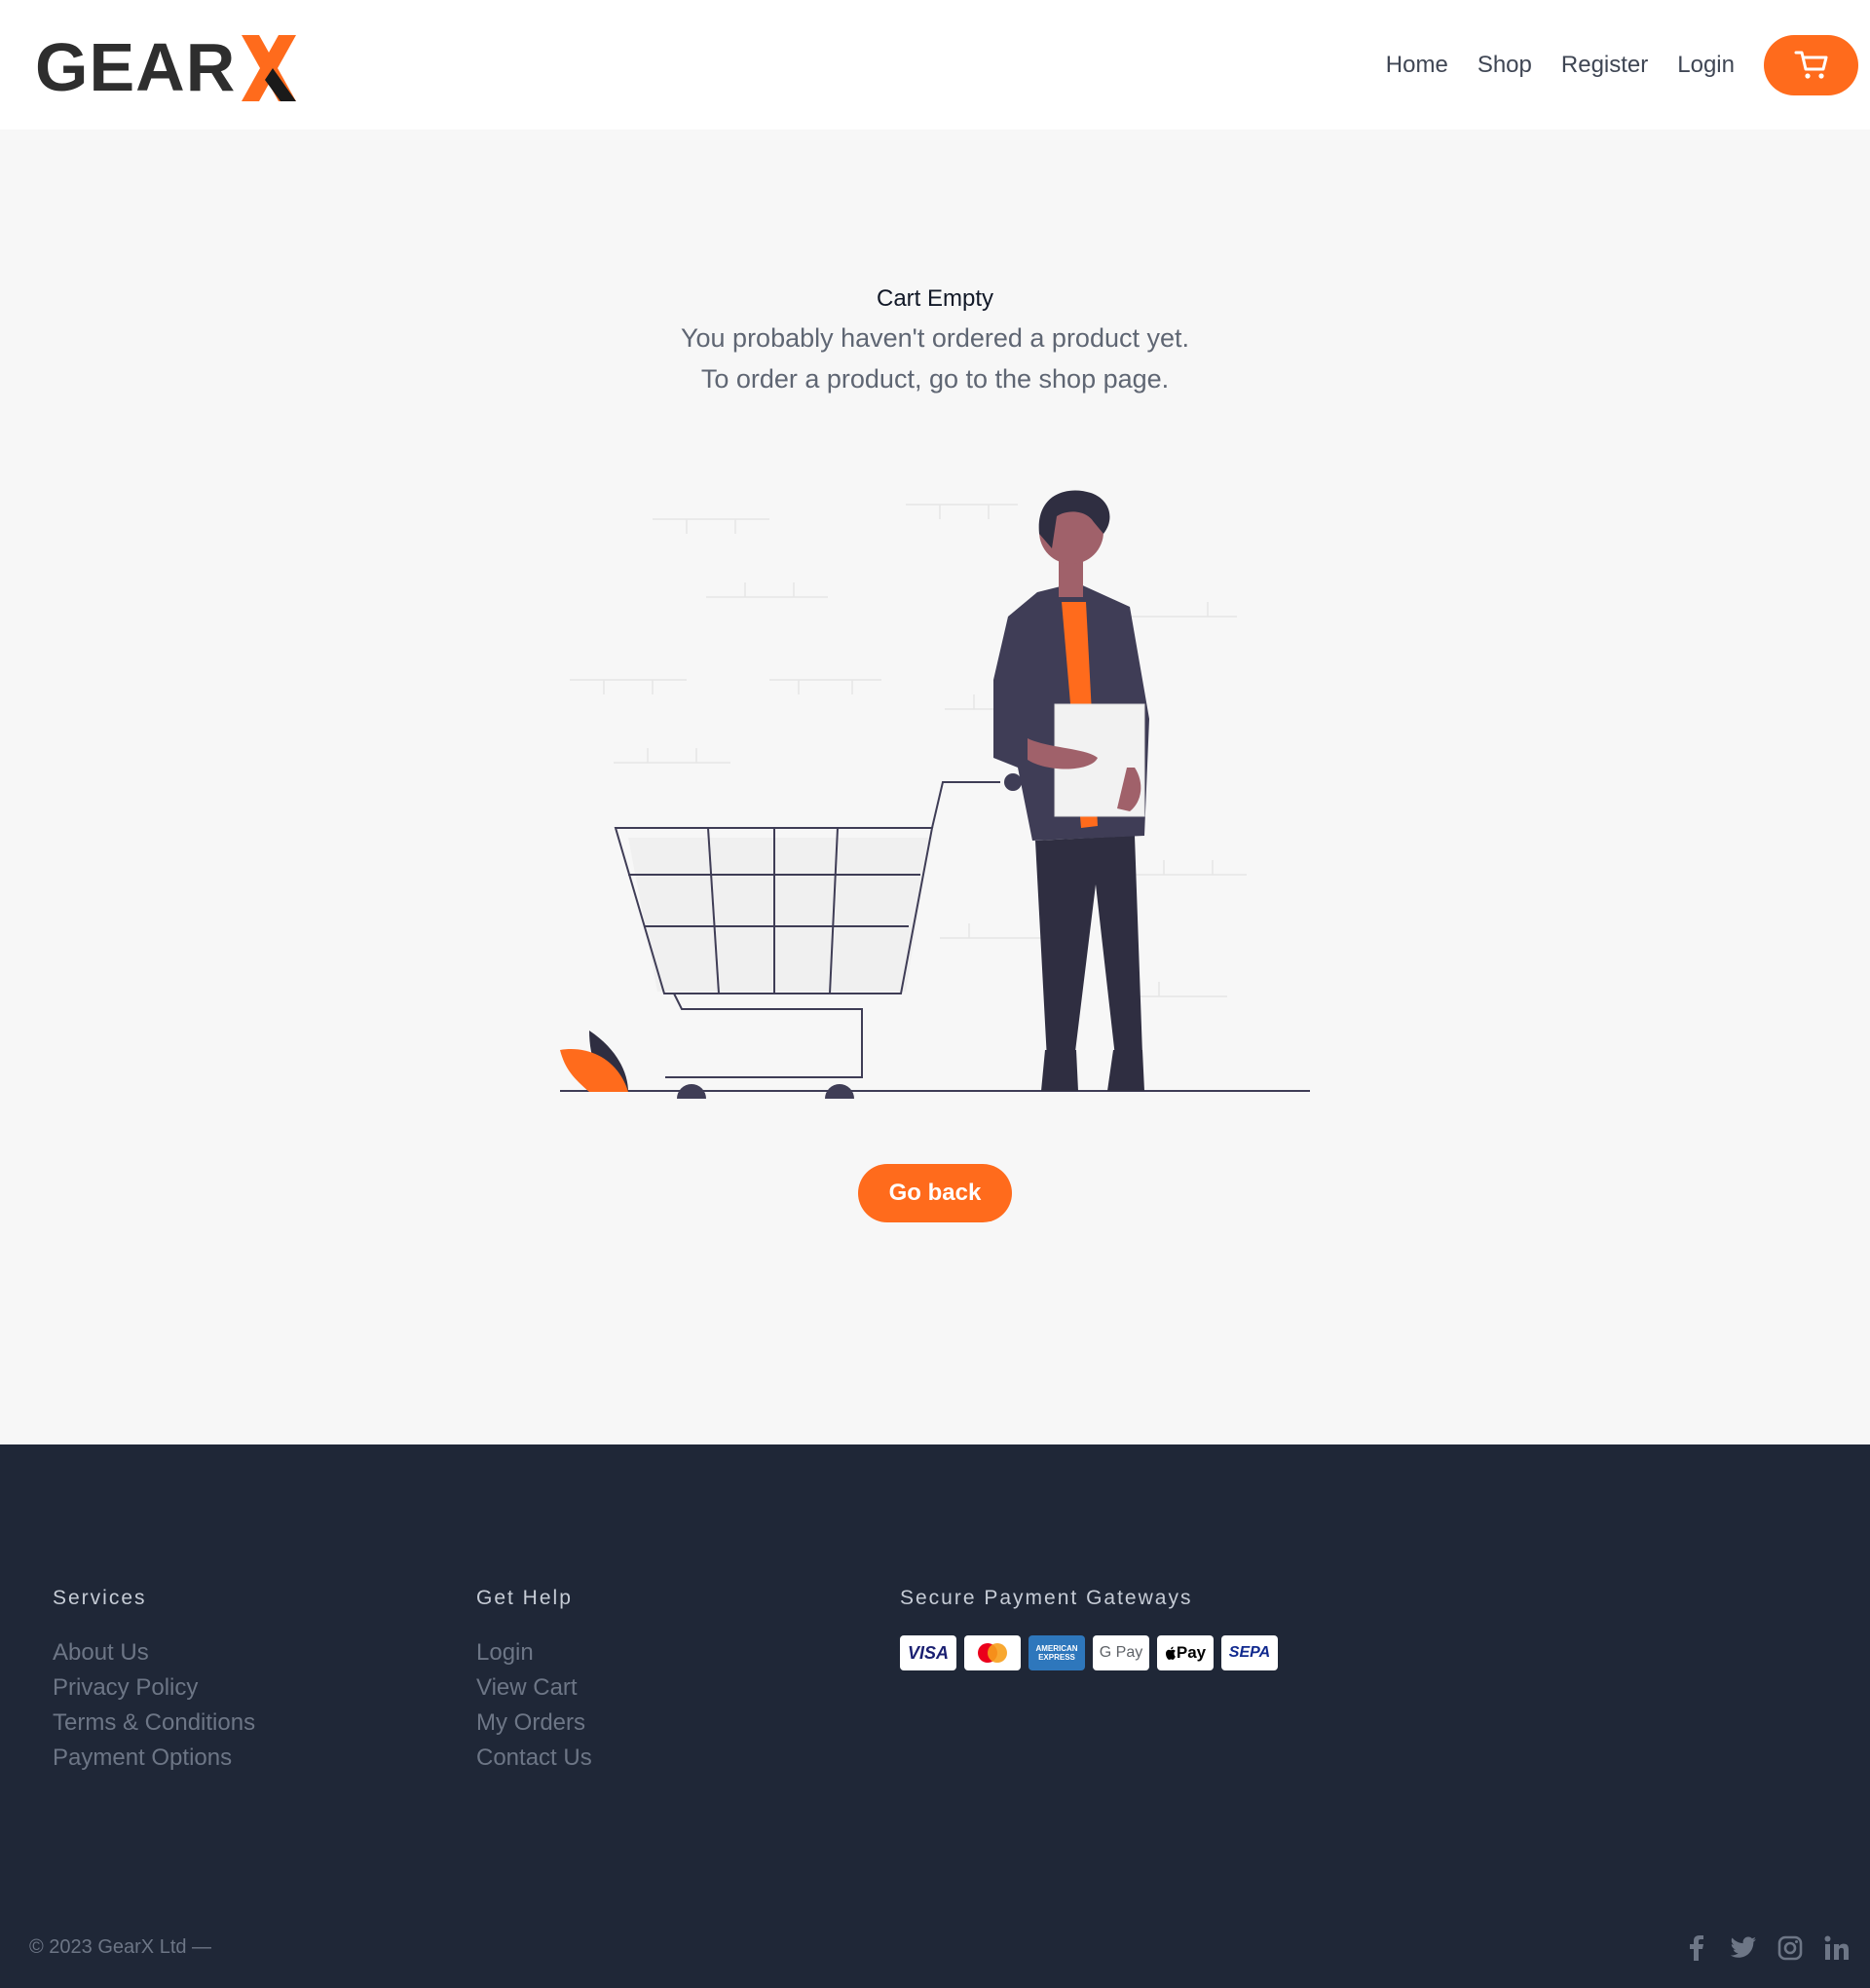 This screenshot has height=1988, width=1870. I want to click on apple-pay-logo: Pay, so click(1185, 1652).